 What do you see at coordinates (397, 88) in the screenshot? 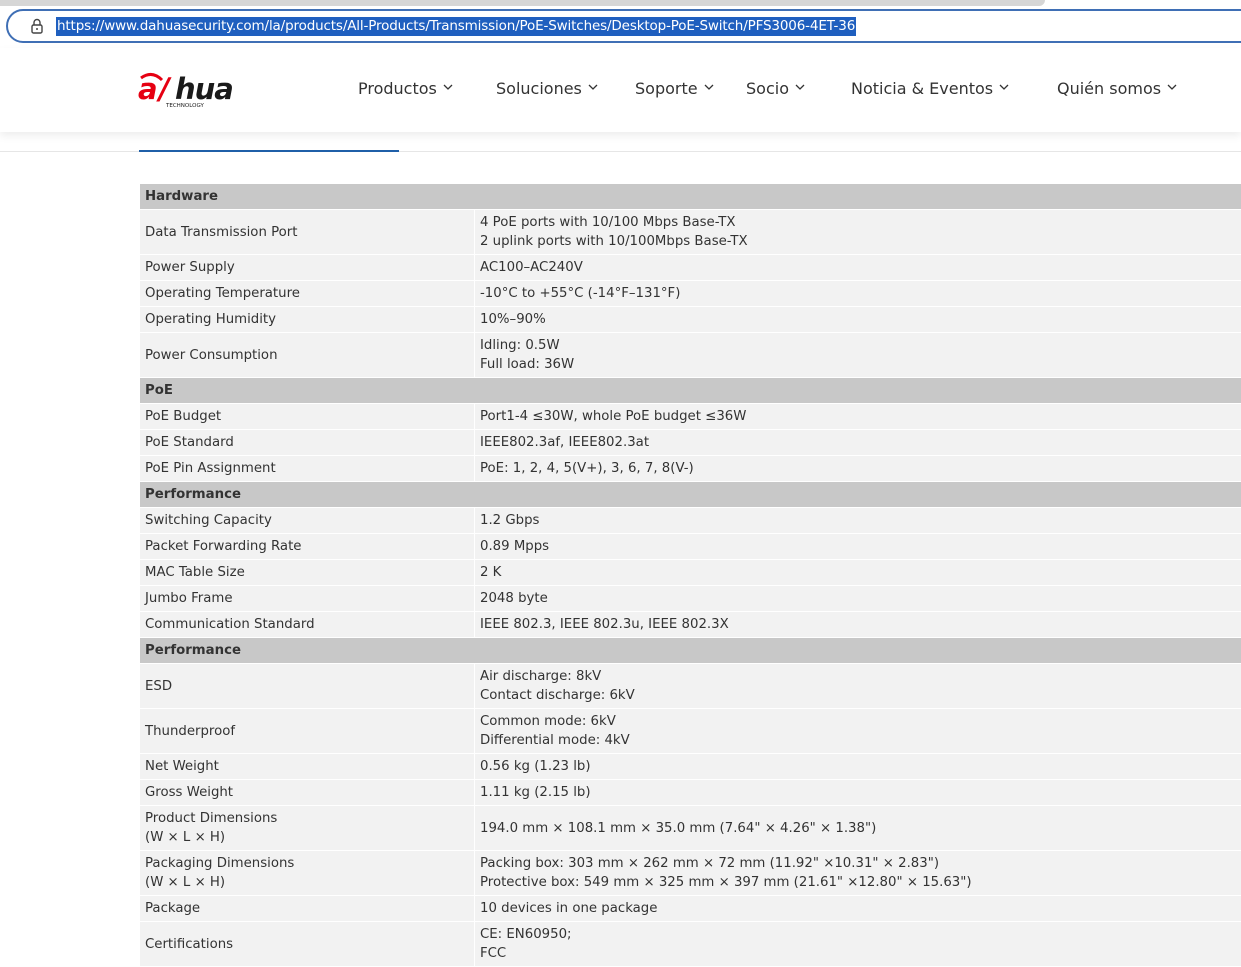
I see `nav-label: Productos` at bounding box center [397, 88].